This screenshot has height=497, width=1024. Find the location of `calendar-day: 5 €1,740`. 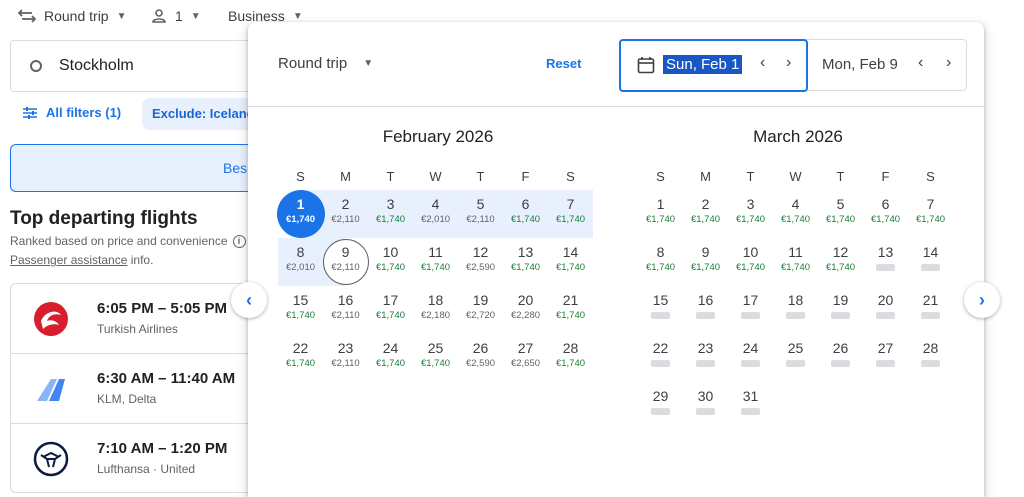

calendar-day: 5 €1,740 is located at coordinates (840, 214).